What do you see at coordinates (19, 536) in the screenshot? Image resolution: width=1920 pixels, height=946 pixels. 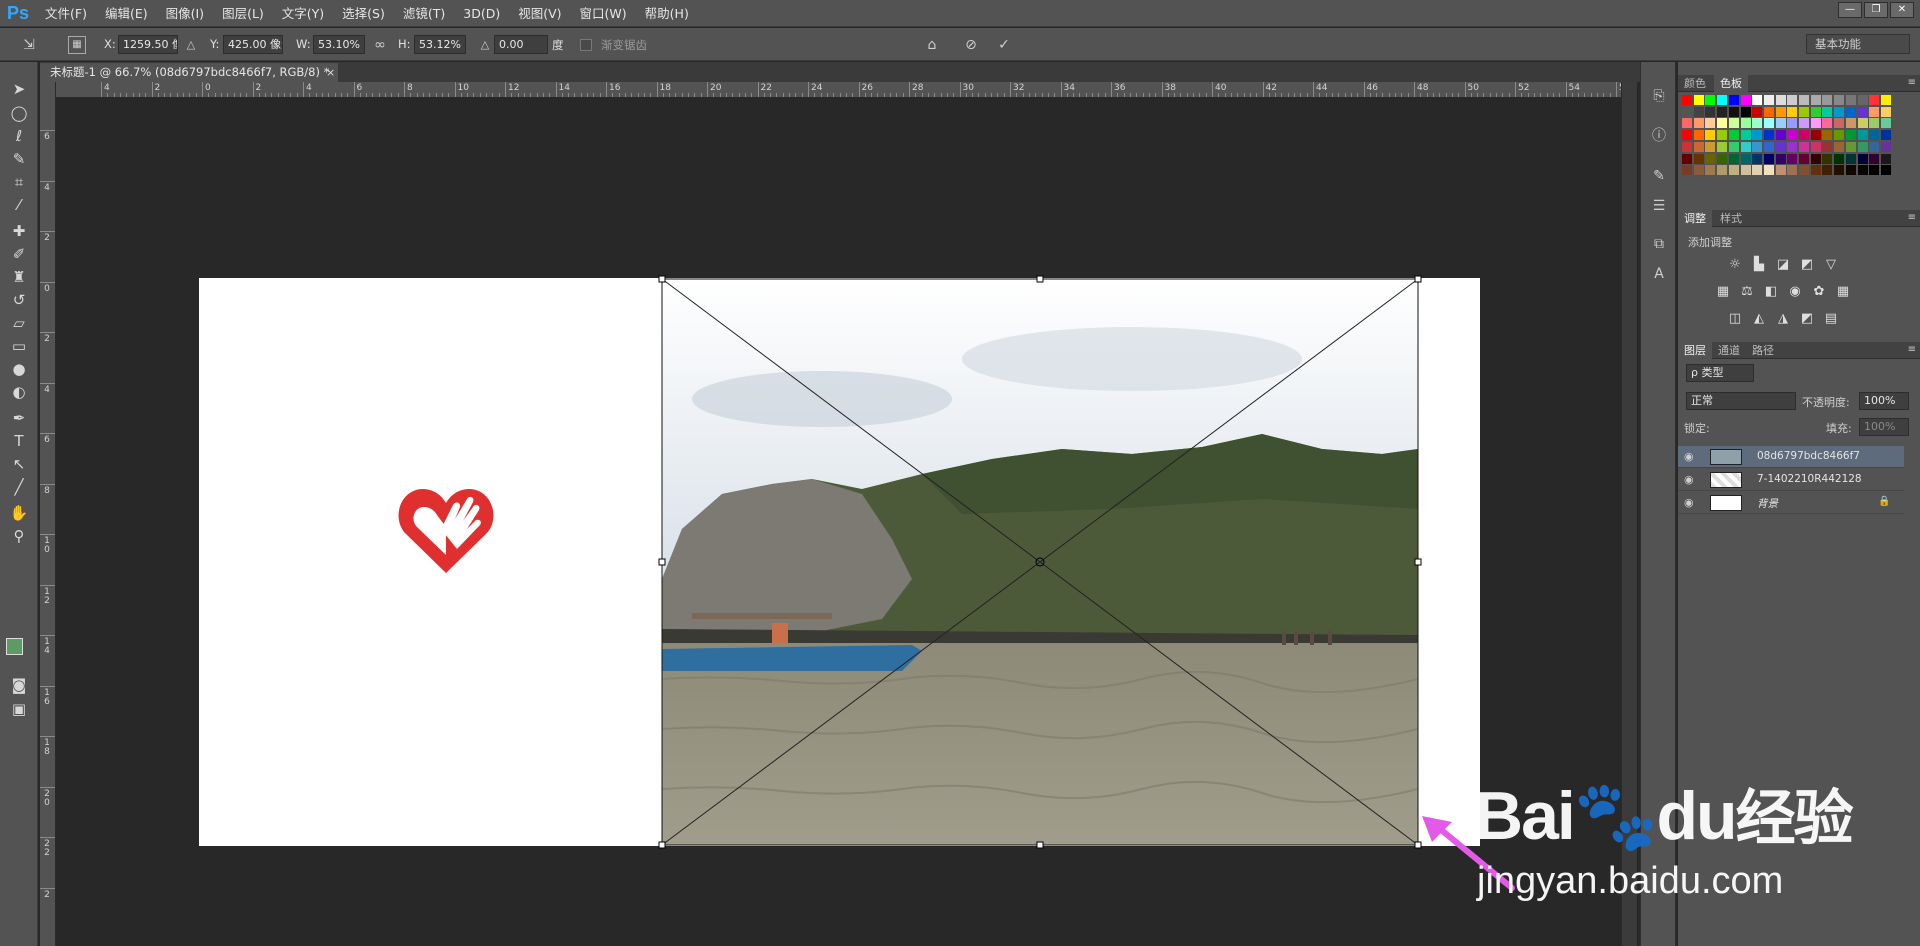 I see `zoom-tool-icon: ⚲` at bounding box center [19, 536].